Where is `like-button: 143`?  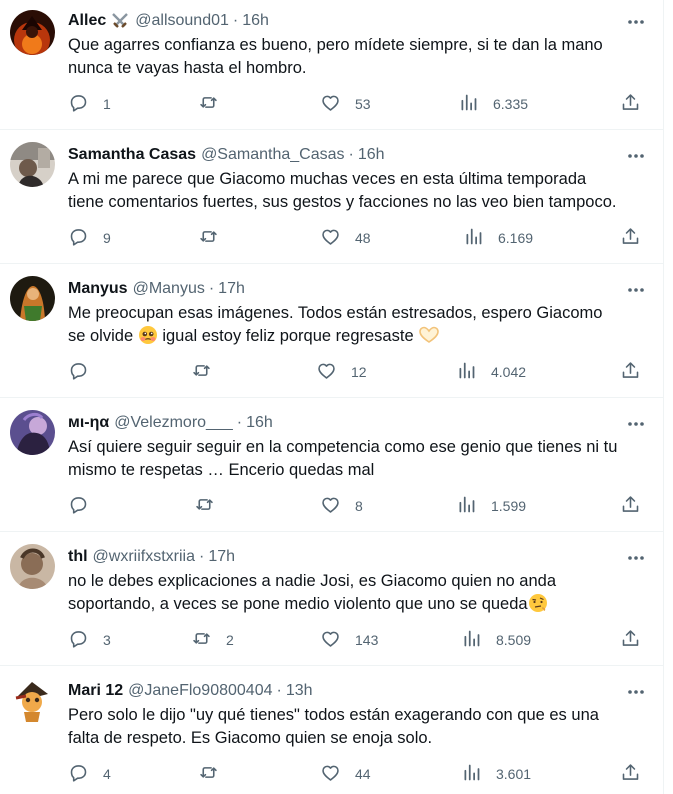 like-button: 143 is located at coordinates (349, 640).